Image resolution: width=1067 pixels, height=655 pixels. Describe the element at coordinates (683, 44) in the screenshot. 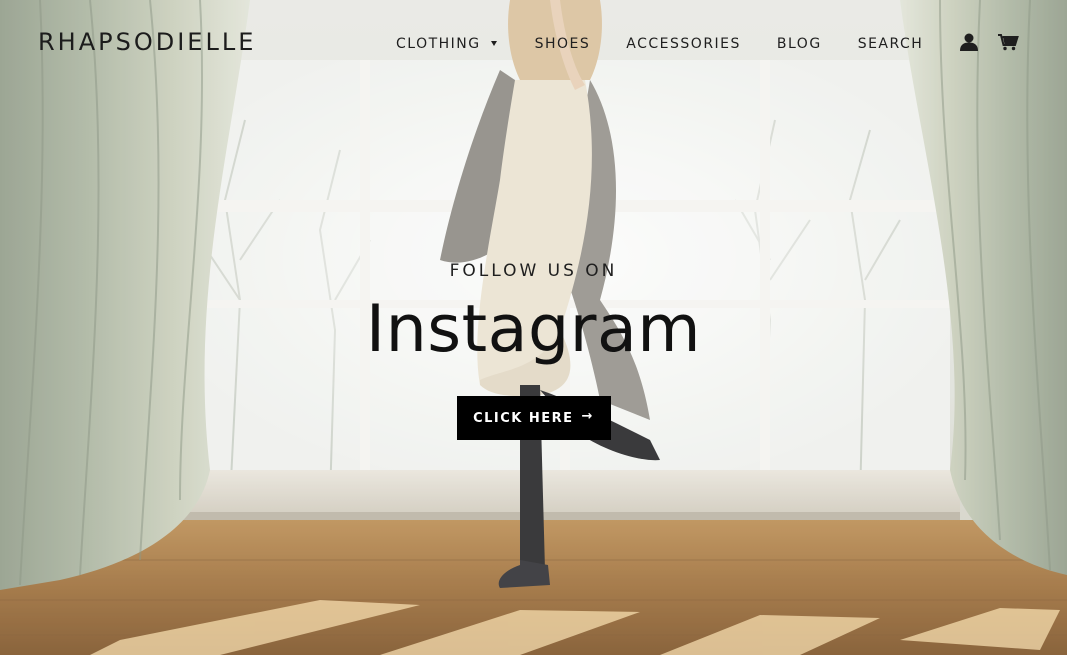

I see `nav-item-accessories: ACCESSORIES` at that location.